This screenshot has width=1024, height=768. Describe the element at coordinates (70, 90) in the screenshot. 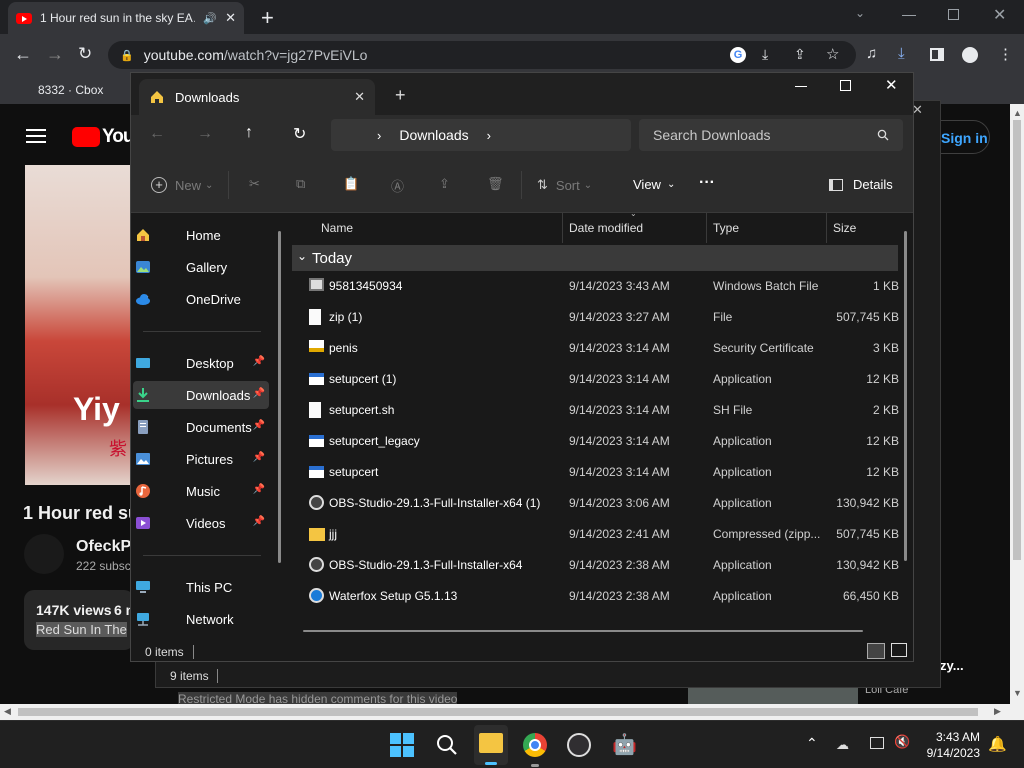

I see `bookmark-cbox: 8332 · Cbox` at that location.